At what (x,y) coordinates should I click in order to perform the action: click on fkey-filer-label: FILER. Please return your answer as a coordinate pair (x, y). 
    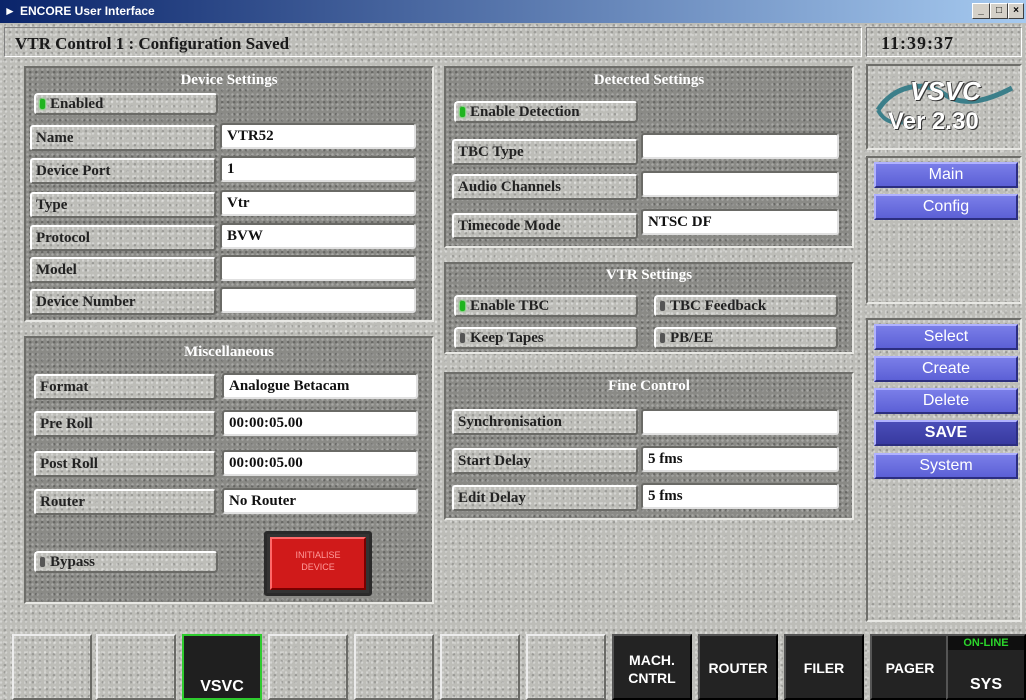
    Looking at the image, I should click on (824, 668).